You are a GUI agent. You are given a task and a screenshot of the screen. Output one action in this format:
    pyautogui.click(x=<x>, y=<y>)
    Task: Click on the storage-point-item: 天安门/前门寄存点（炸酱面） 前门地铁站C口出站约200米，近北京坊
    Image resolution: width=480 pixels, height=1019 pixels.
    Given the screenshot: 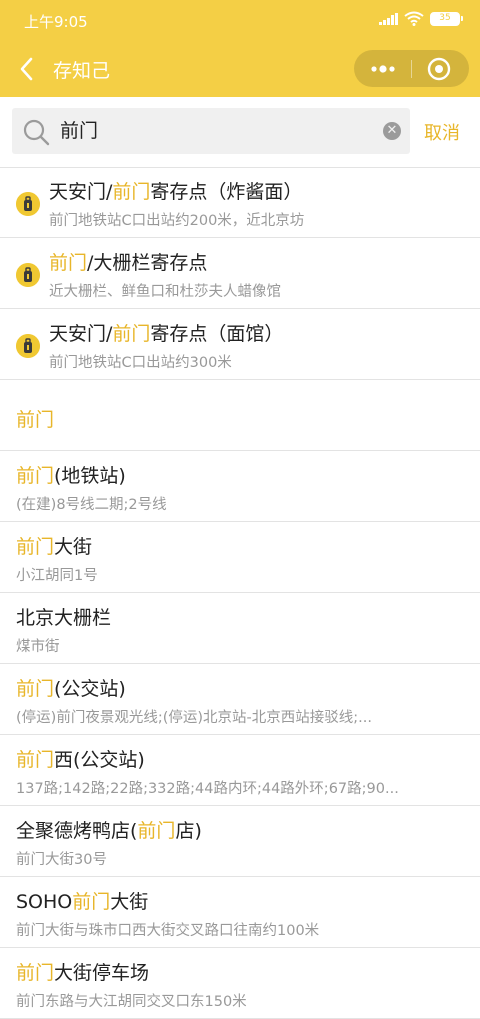 What is the action you would take?
    pyautogui.click(x=240, y=203)
    